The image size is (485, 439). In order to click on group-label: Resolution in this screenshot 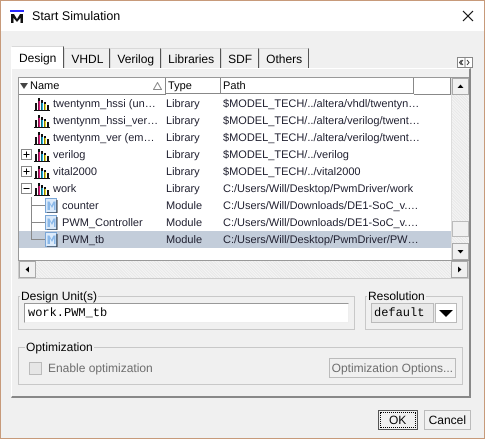, I will do `click(396, 296)`.